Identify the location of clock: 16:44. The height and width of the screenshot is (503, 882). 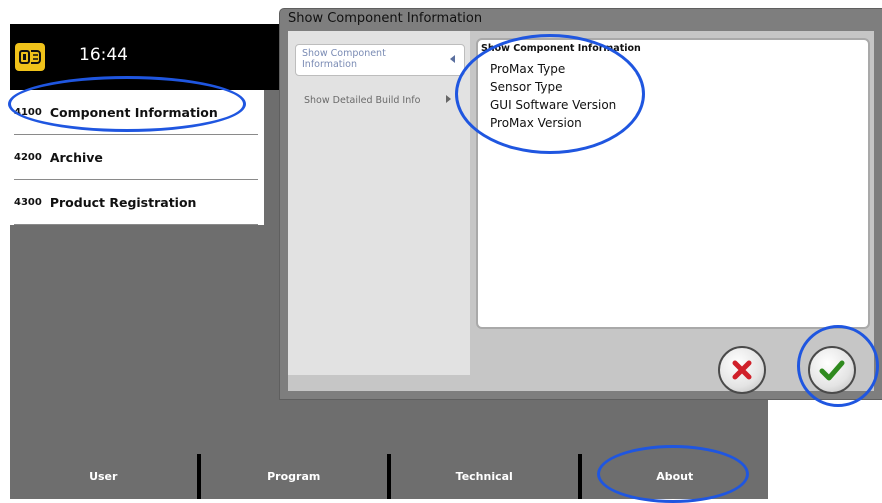
(103, 55).